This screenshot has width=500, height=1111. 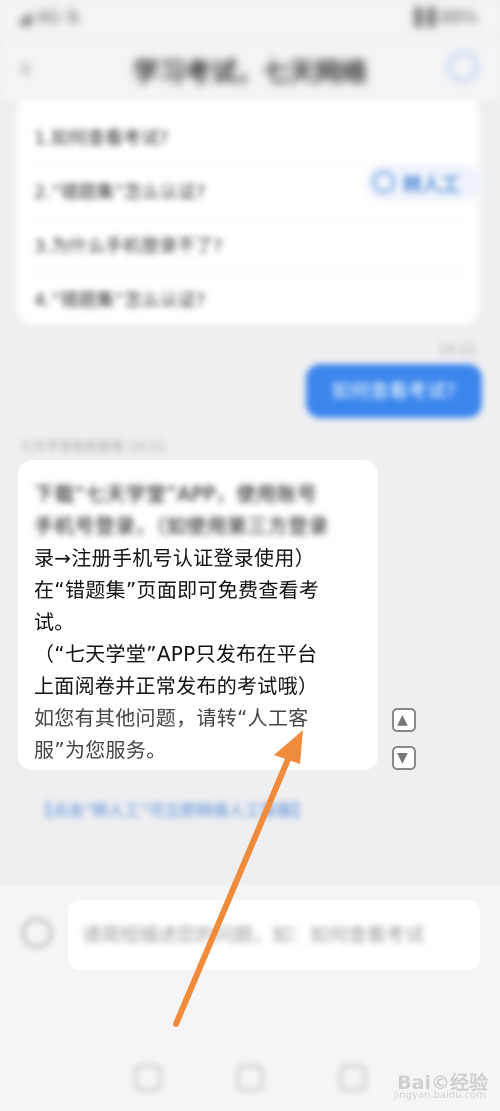 What do you see at coordinates (439, 1095) in the screenshot?
I see `watermark-url: jingyan.baidu.com` at bounding box center [439, 1095].